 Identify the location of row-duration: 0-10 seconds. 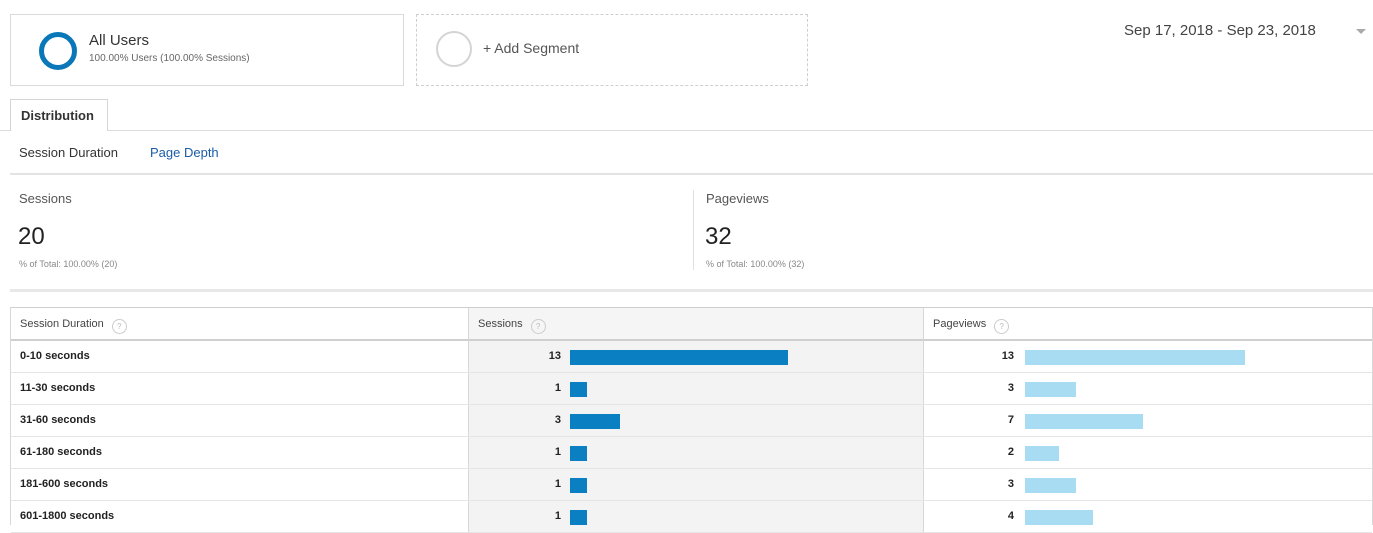
(55, 356).